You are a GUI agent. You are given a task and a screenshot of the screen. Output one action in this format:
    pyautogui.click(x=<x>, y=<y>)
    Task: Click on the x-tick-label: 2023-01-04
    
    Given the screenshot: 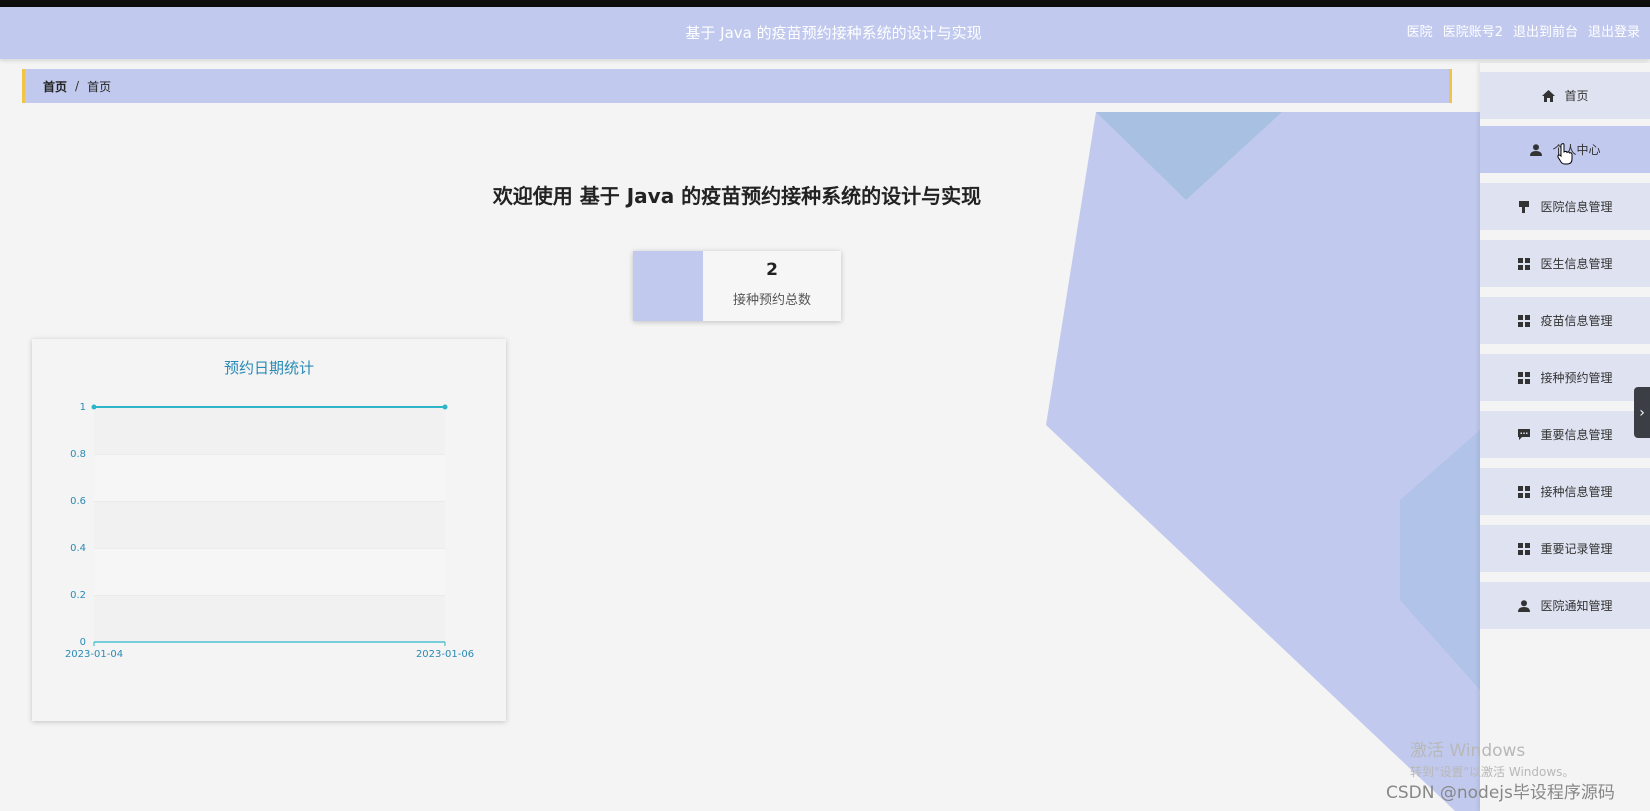 What is the action you would take?
    pyautogui.click(x=94, y=654)
    